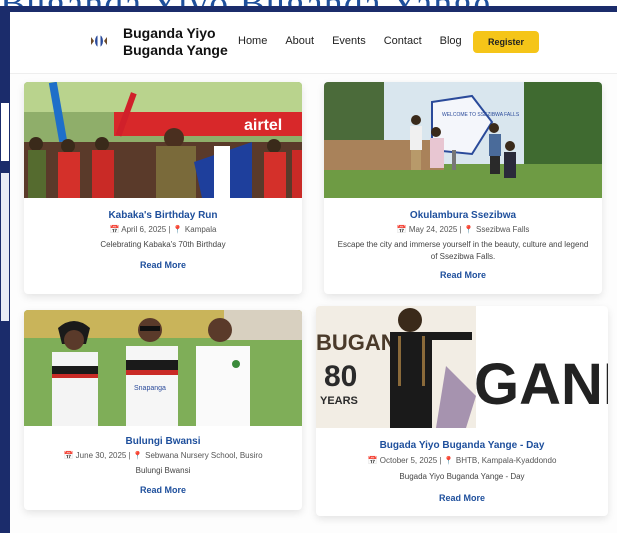 The image size is (617, 533). I want to click on nav-about: About, so click(299, 41).